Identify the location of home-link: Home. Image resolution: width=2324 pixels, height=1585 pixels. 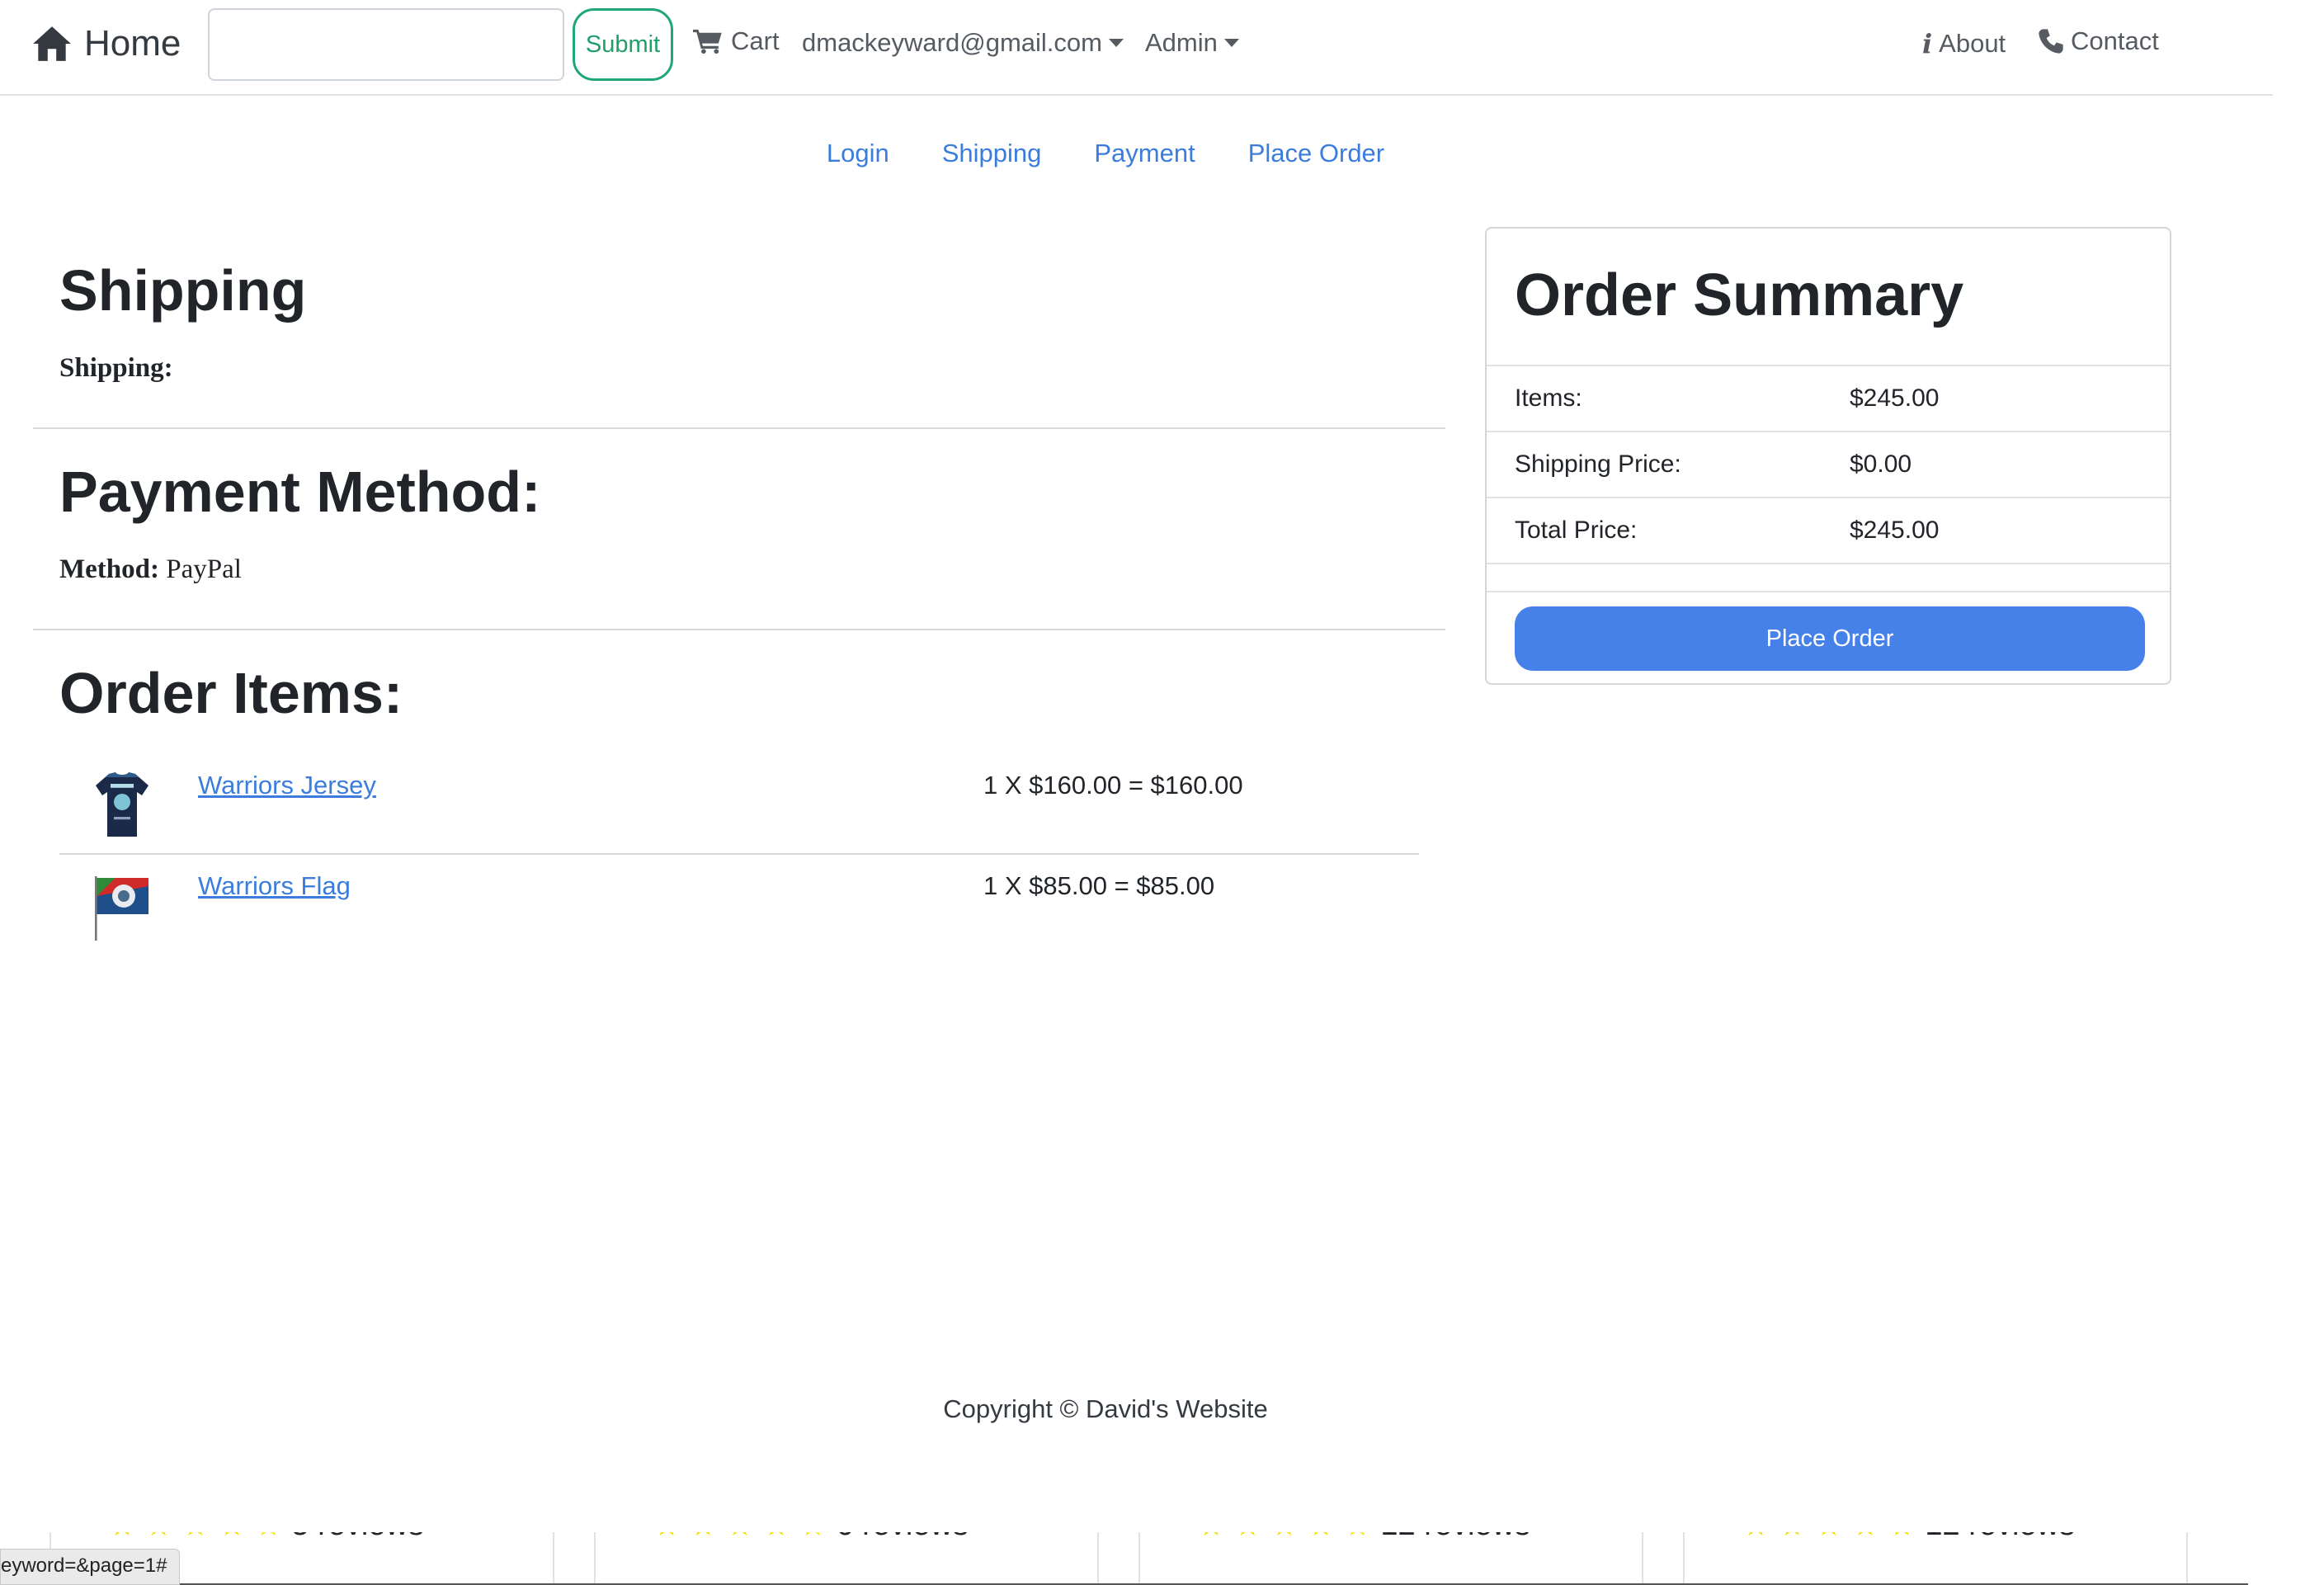
(106, 43).